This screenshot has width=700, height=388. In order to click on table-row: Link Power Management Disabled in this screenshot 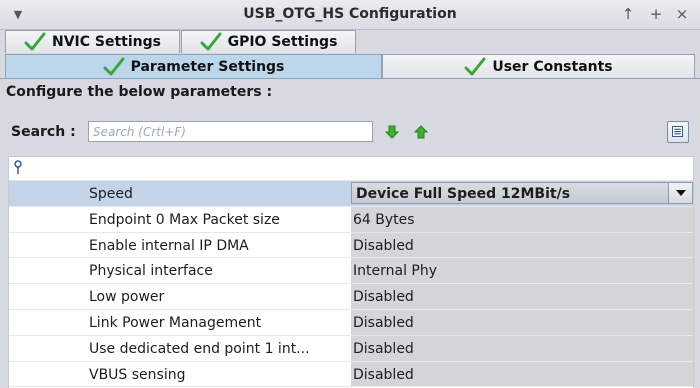, I will do `click(351, 322)`.